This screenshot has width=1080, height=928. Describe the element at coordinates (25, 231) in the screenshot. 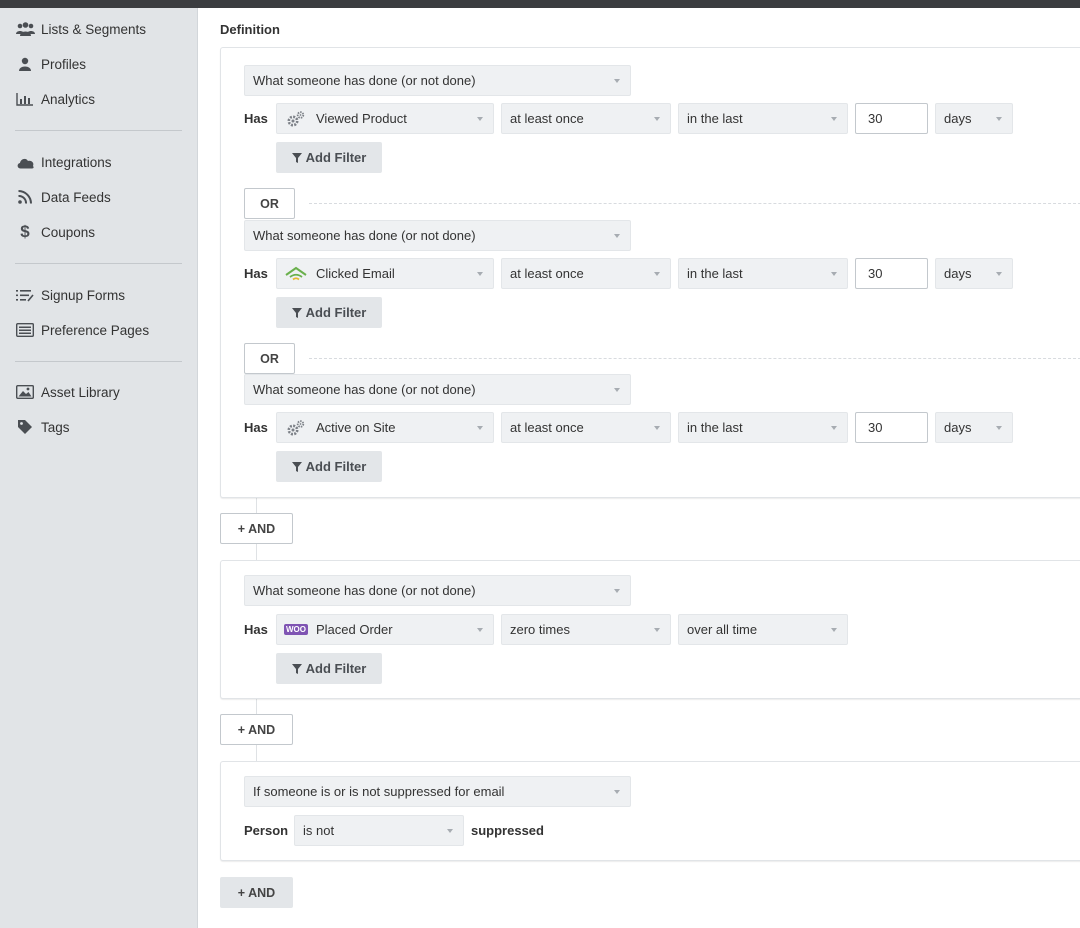

I see `dollar-icon: $` at that location.